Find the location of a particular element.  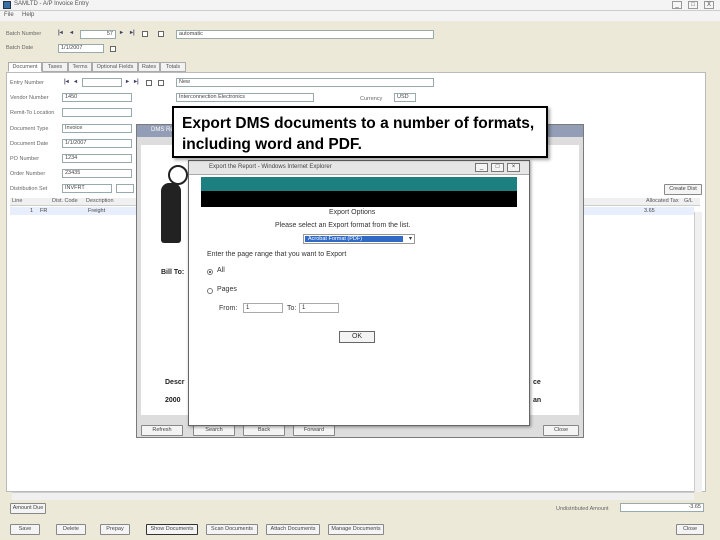

mascot-image is located at coordinates (171, 213).